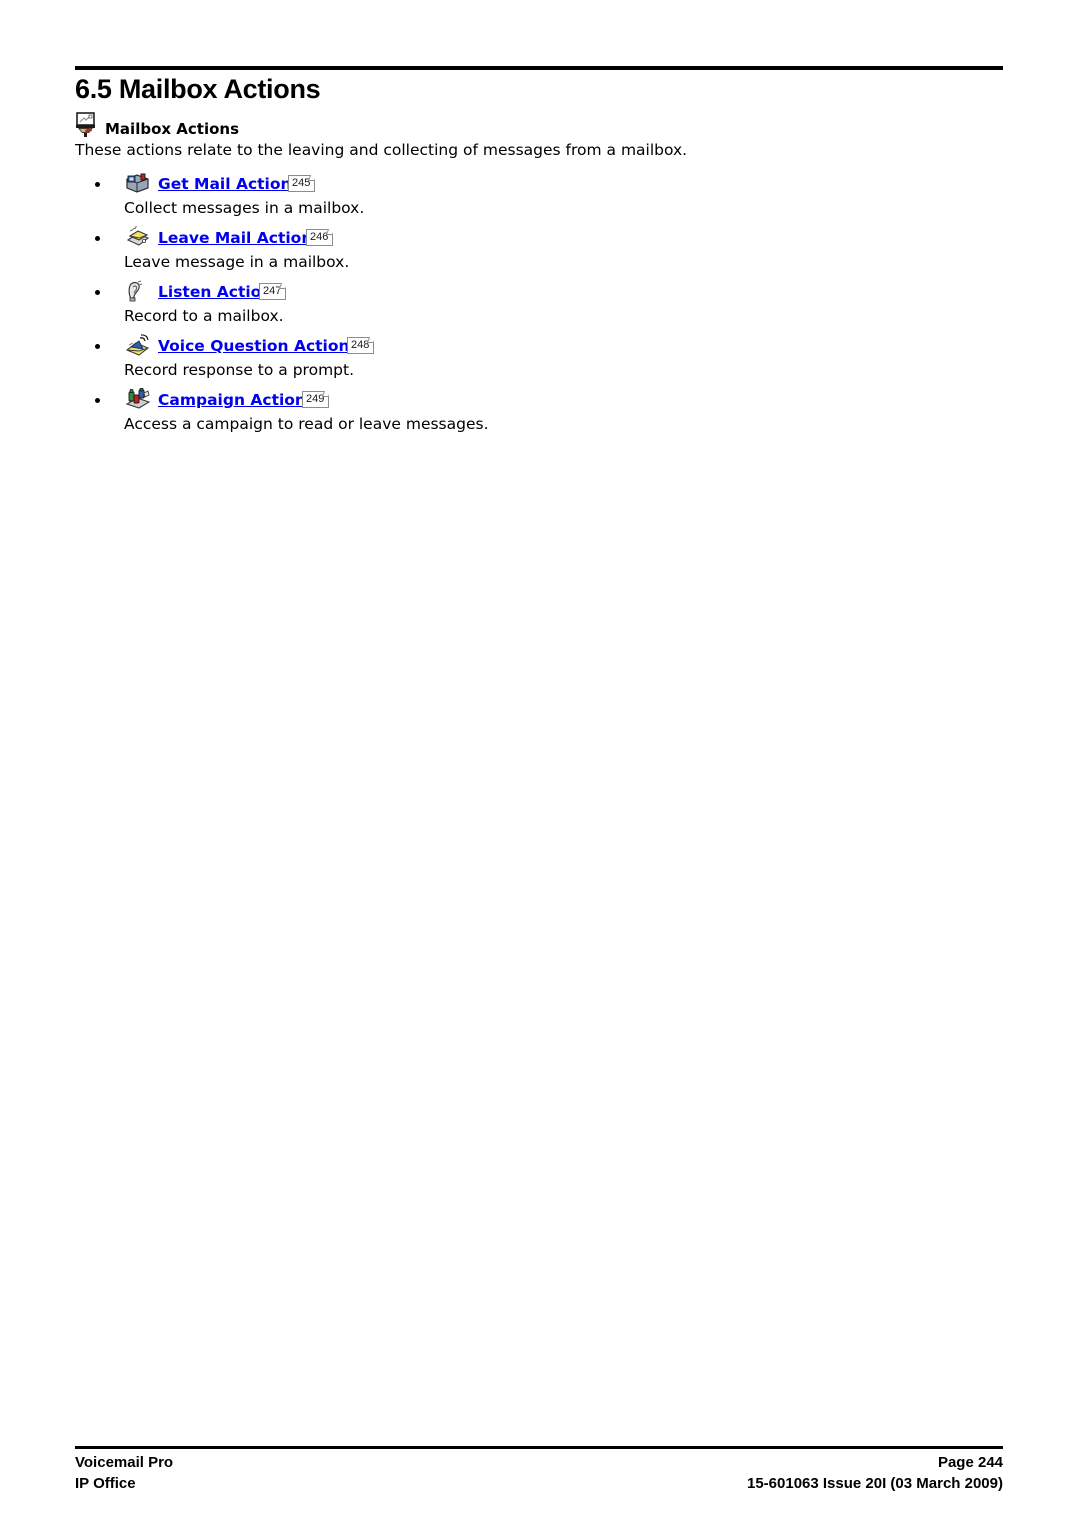  Describe the element at coordinates (273, 291) in the screenshot. I see `page-reference: 247` at that location.